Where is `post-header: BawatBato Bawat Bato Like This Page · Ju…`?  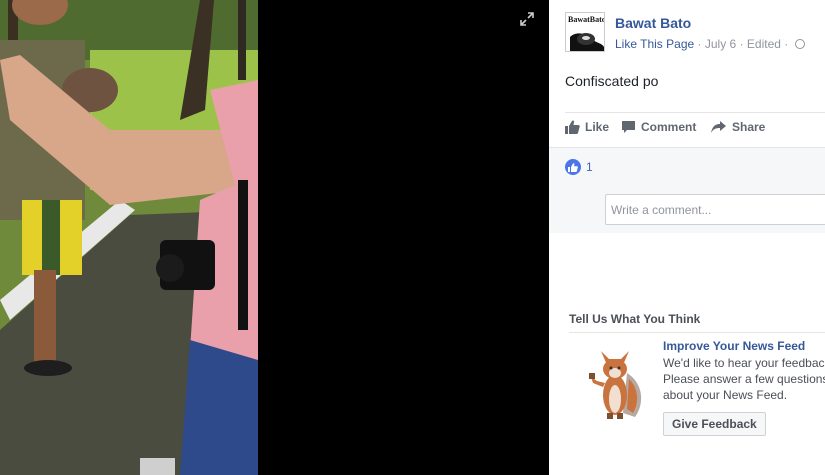
post-header: BawatBato Bawat Bato Like This Page · Ju… is located at coordinates (695, 34).